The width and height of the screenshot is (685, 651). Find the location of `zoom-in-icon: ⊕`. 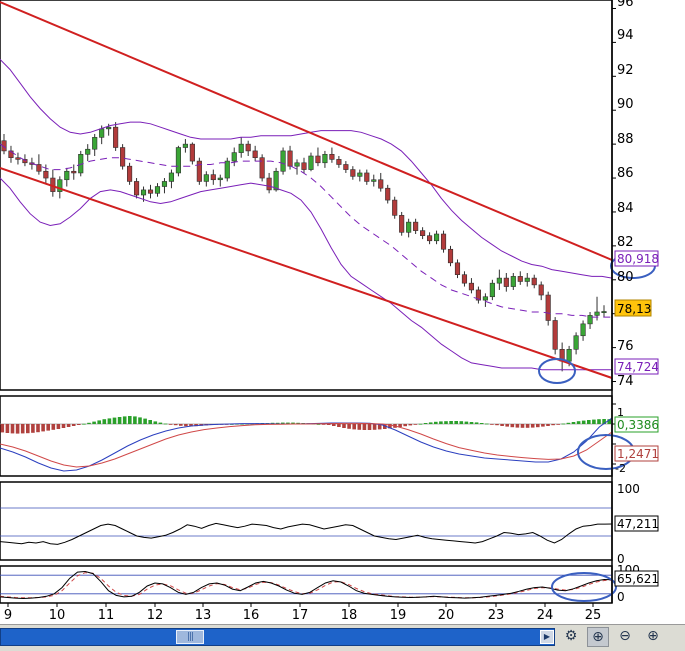

zoom-in-icon: ⊕ is located at coordinates (653, 637).